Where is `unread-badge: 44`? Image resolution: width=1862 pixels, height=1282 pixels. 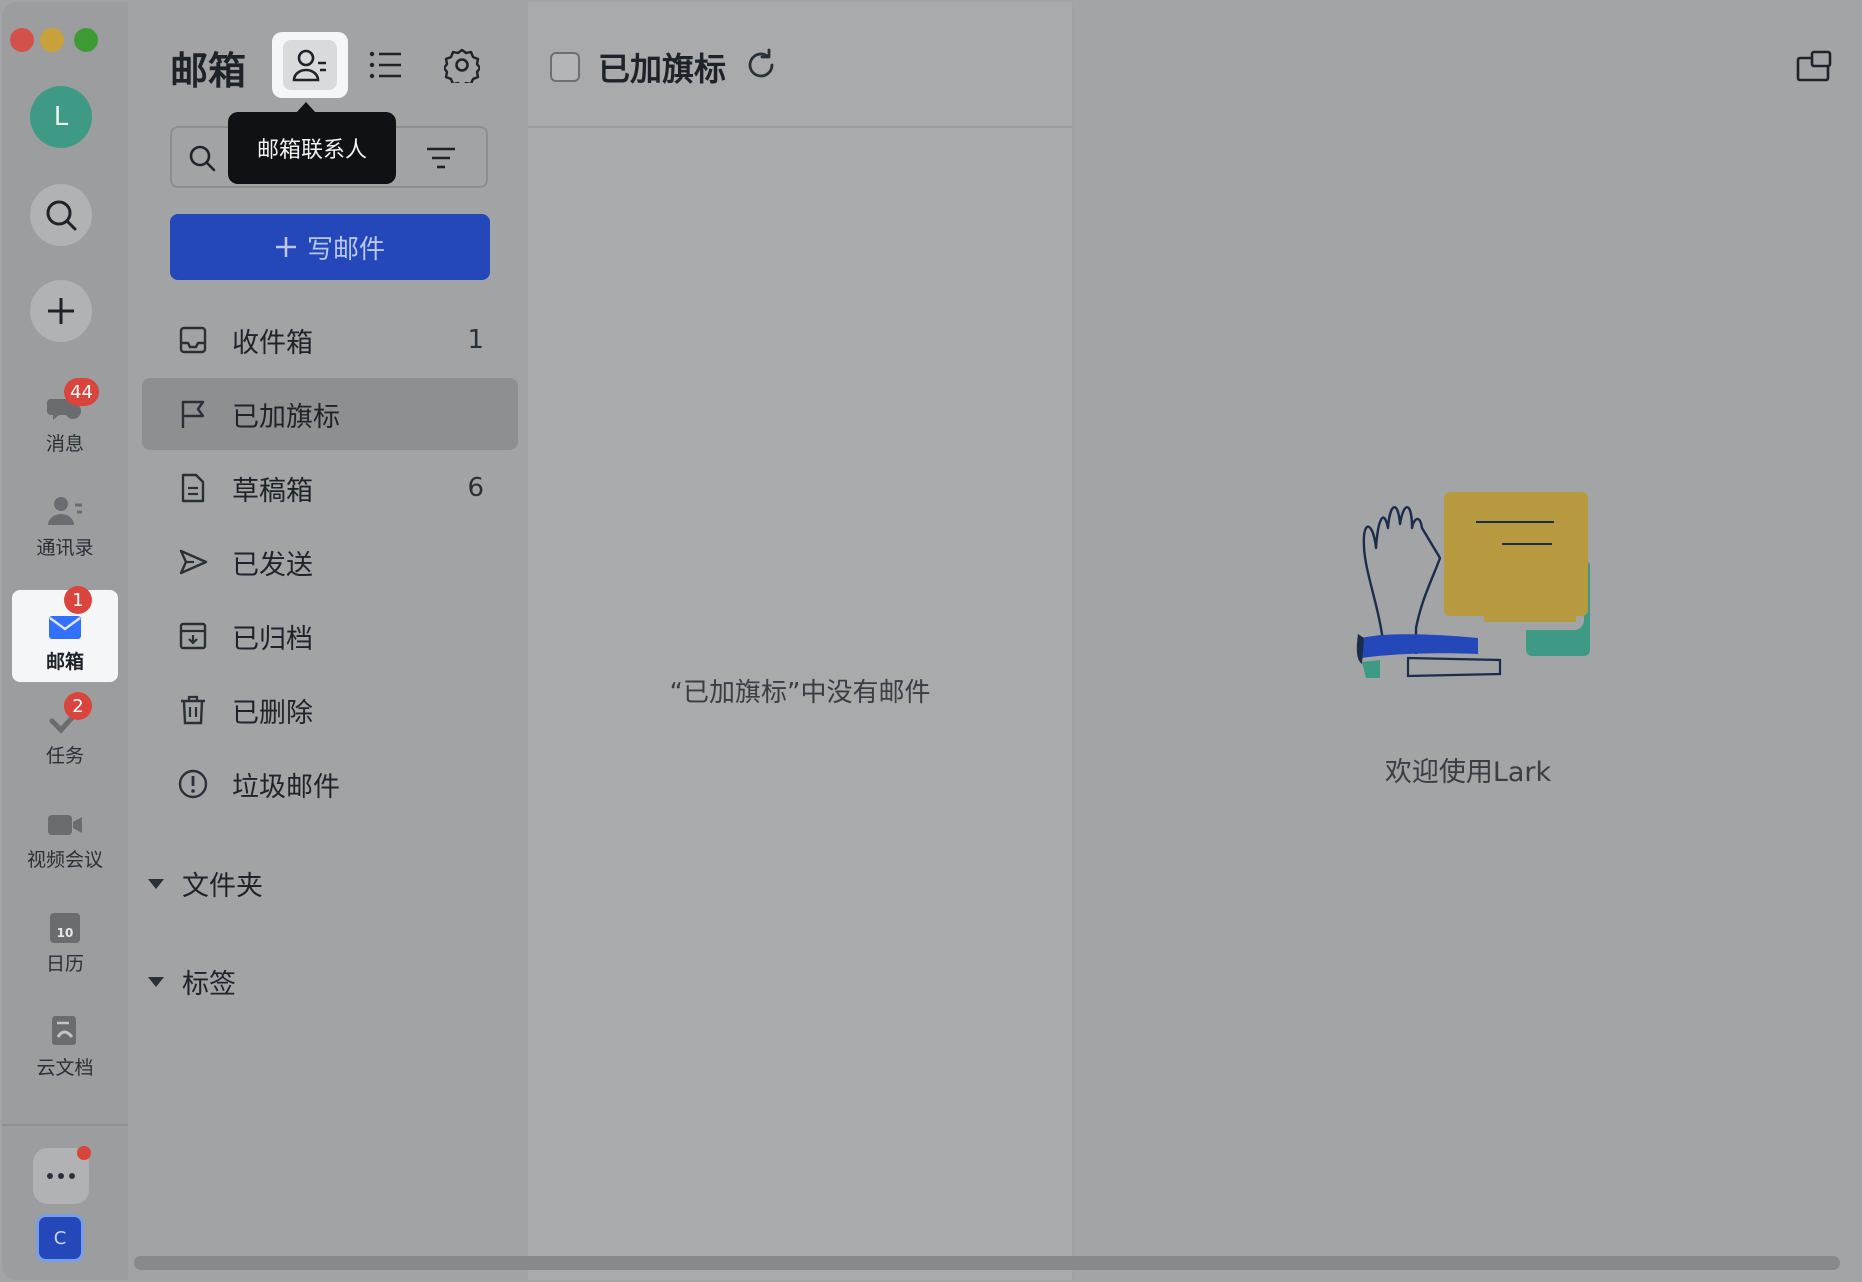 unread-badge: 44 is located at coordinates (81, 392).